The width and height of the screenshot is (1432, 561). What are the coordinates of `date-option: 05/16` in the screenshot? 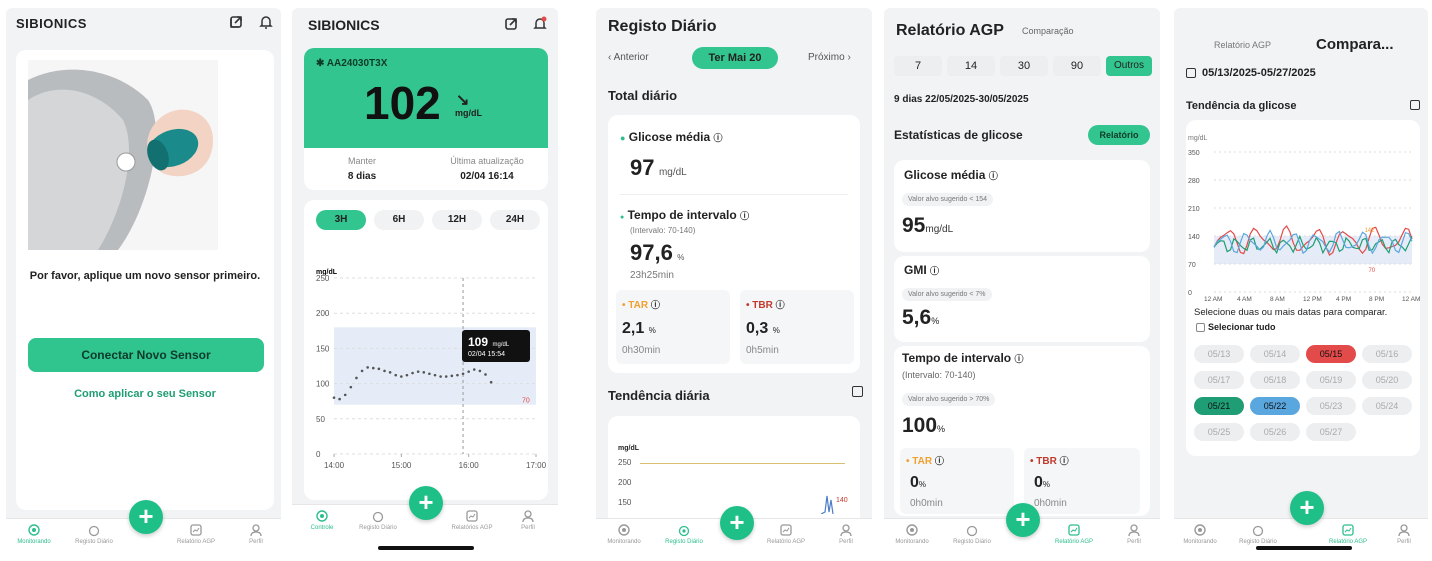 It's located at (1387, 354).